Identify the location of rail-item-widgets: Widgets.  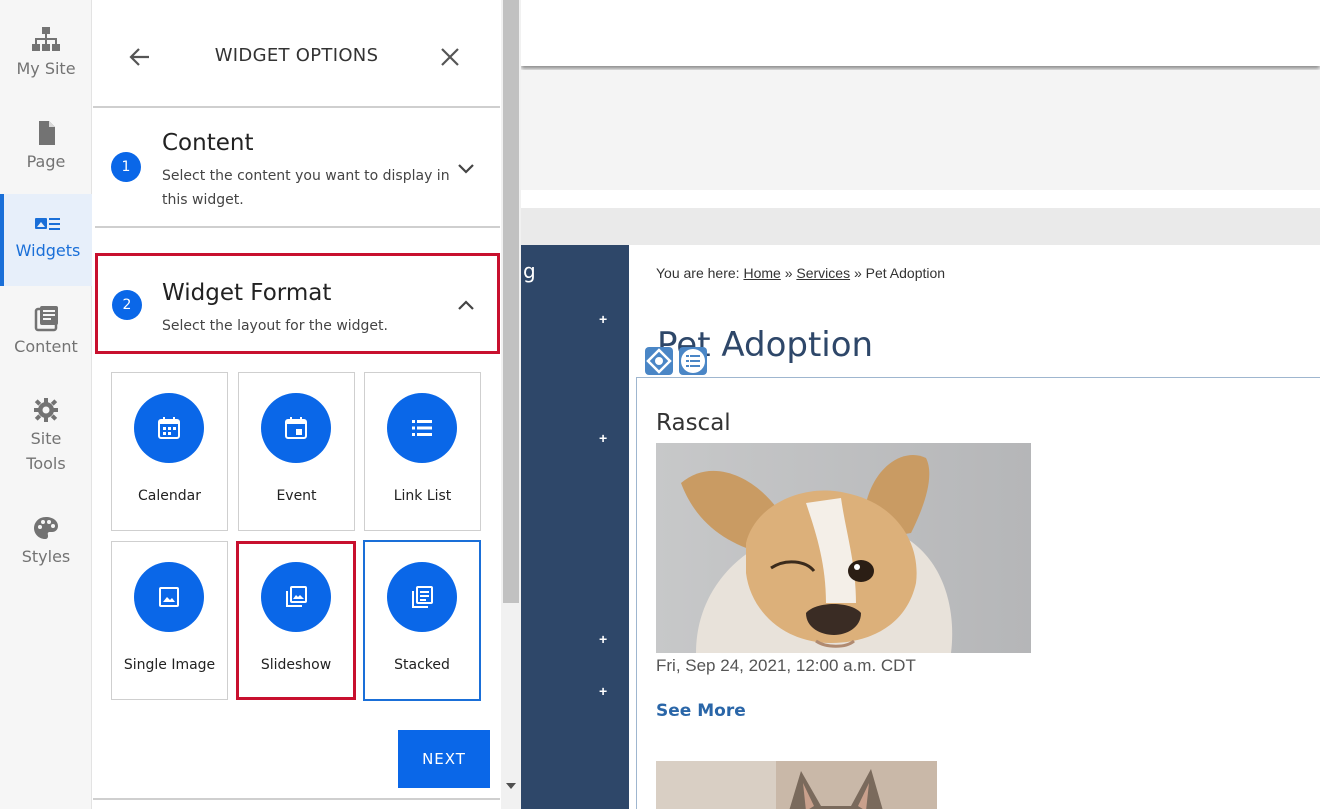
(46, 240).